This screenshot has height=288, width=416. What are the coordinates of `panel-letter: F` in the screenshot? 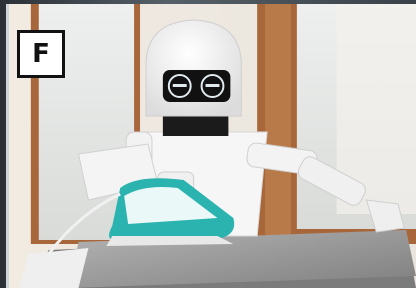 It's located at (41, 54).